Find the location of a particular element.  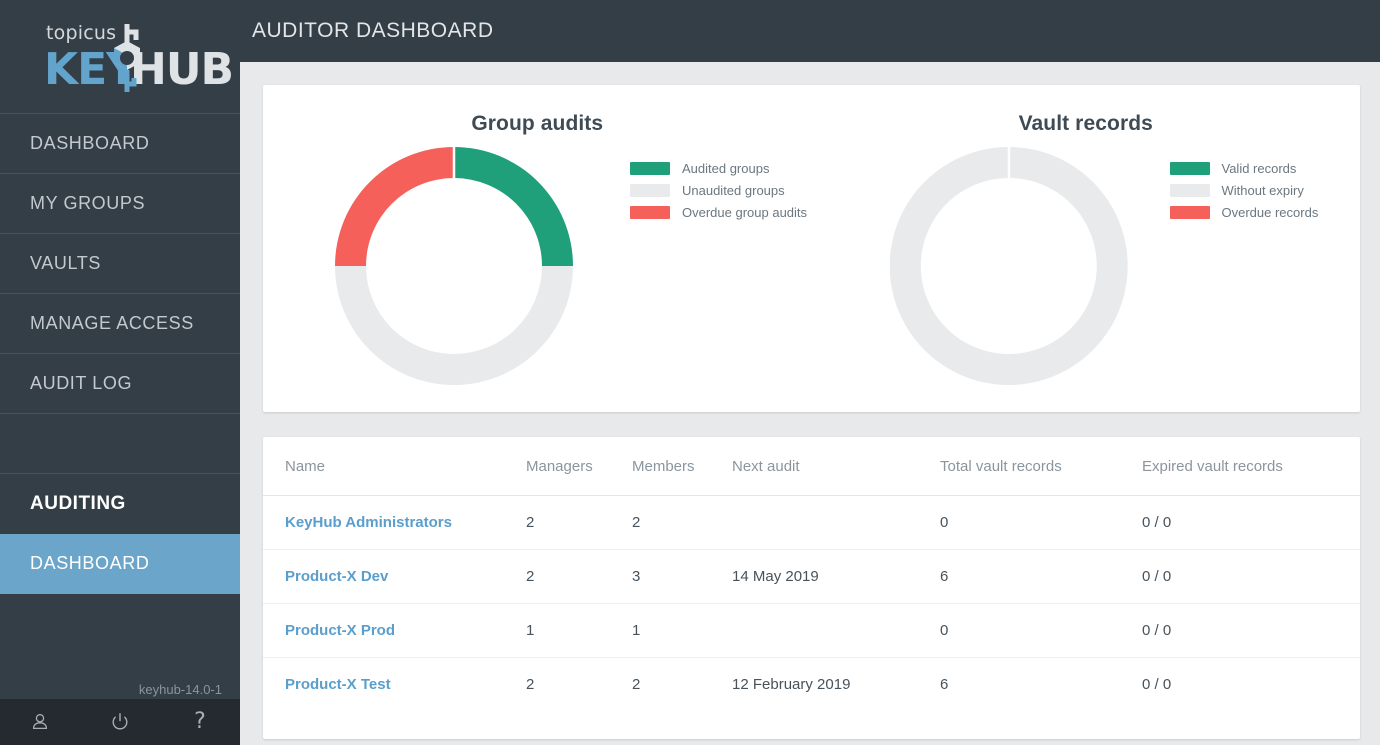

legend-label: Unaudited groups is located at coordinates (733, 190).